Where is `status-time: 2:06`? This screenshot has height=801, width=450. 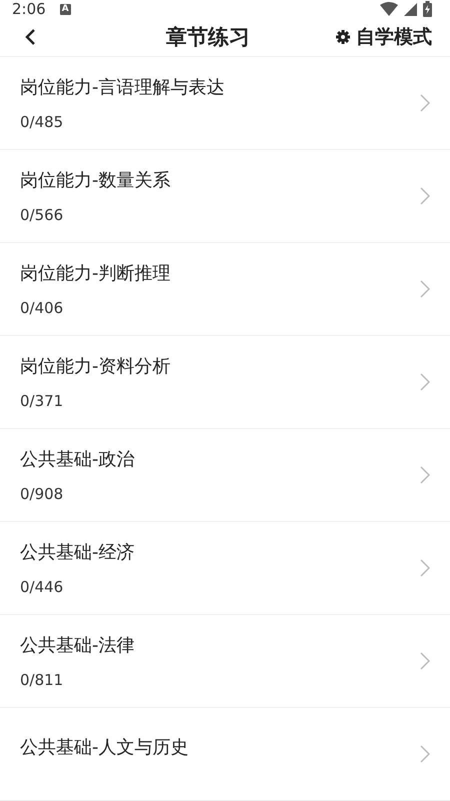
status-time: 2:06 is located at coordinates (29, 9).